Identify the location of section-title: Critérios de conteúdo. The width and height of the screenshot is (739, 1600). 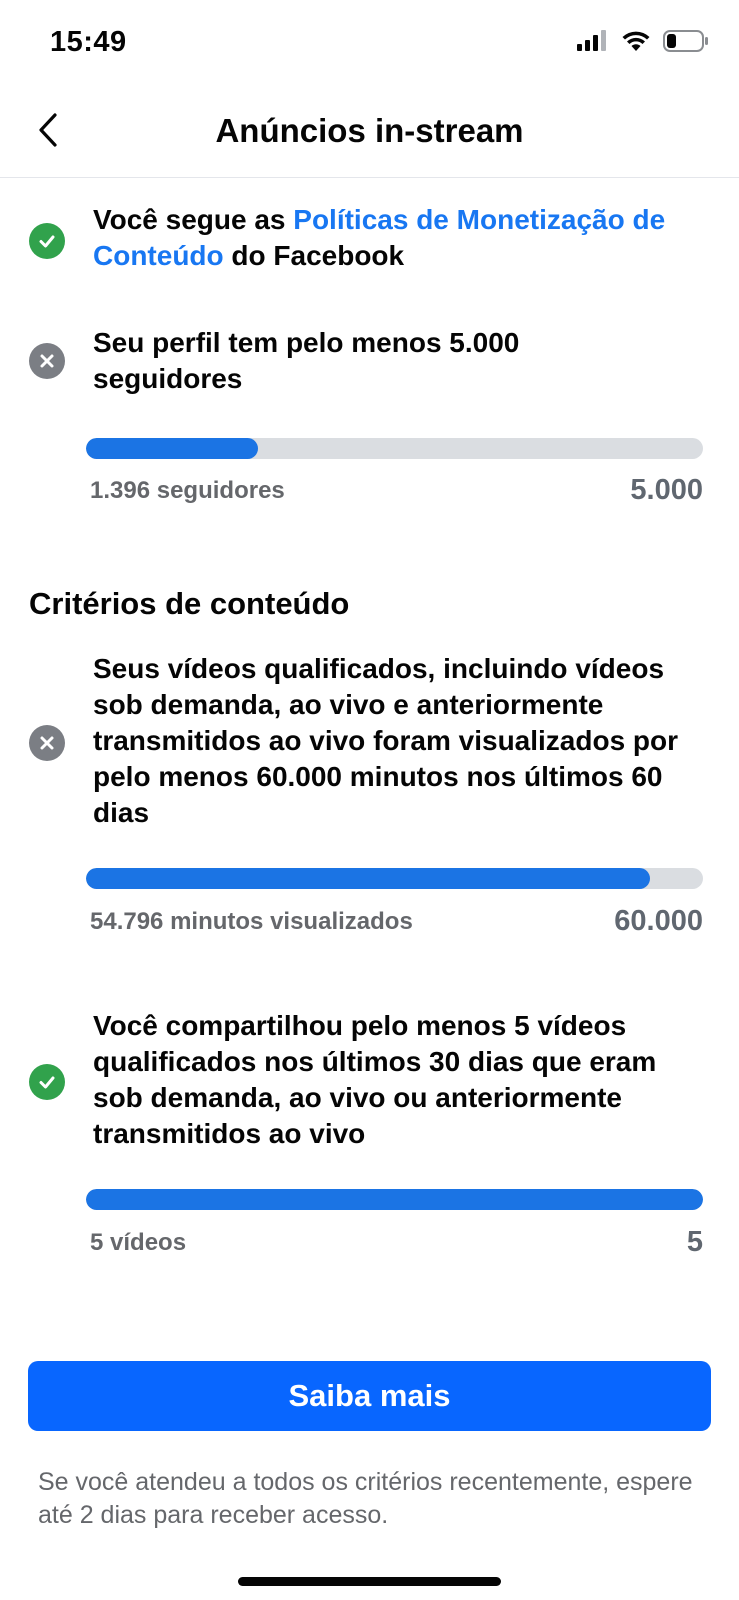
(189, 603).